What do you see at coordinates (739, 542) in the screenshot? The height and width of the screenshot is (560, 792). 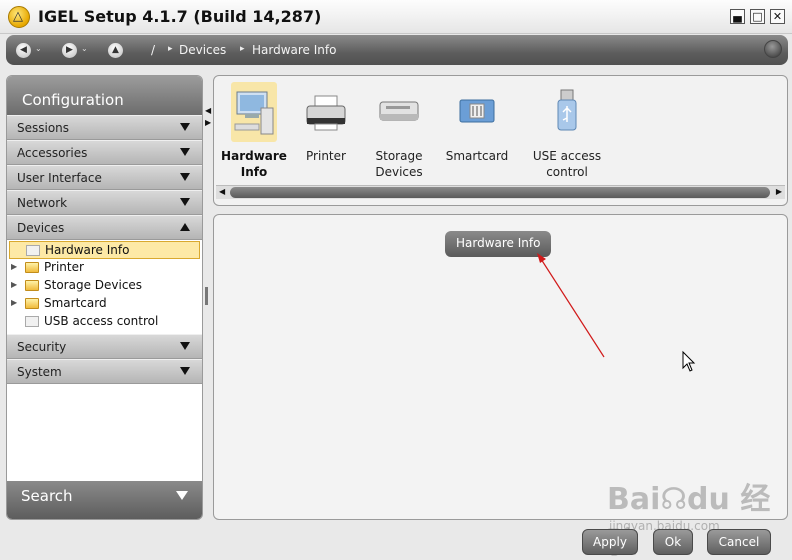 I see `cancel-button: Cancel` at bounding box center [739, 542].